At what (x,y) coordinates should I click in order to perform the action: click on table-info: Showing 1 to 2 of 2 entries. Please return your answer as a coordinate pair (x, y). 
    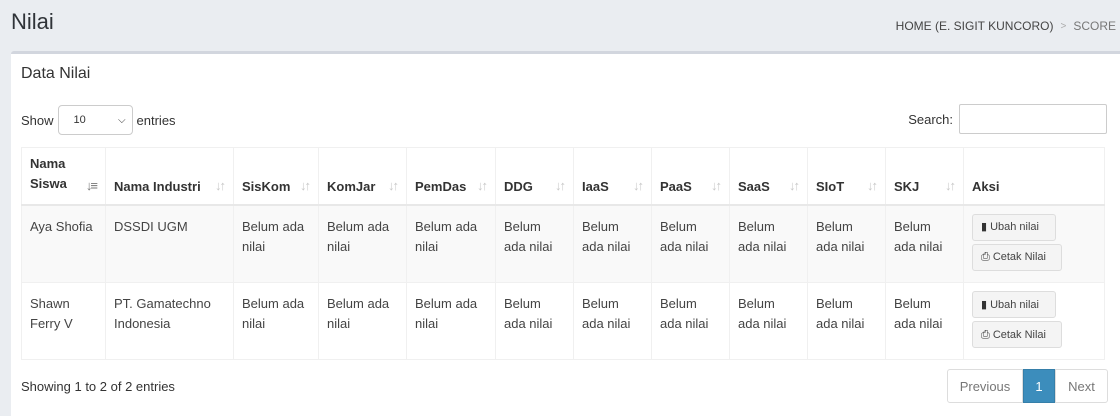
    Looking at the image, I should click on (98, 386).